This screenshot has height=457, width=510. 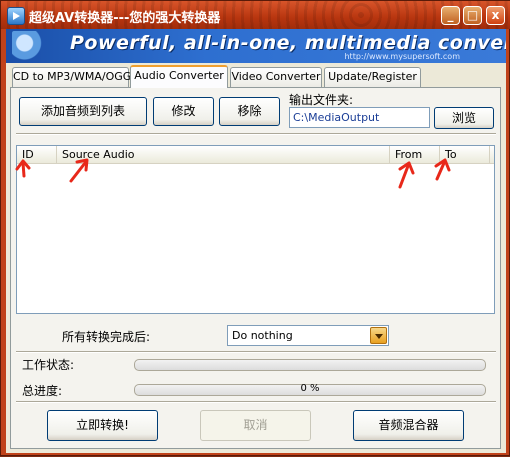 I want to click on arrow-source-audio-icon, so click(x=79, y=170).